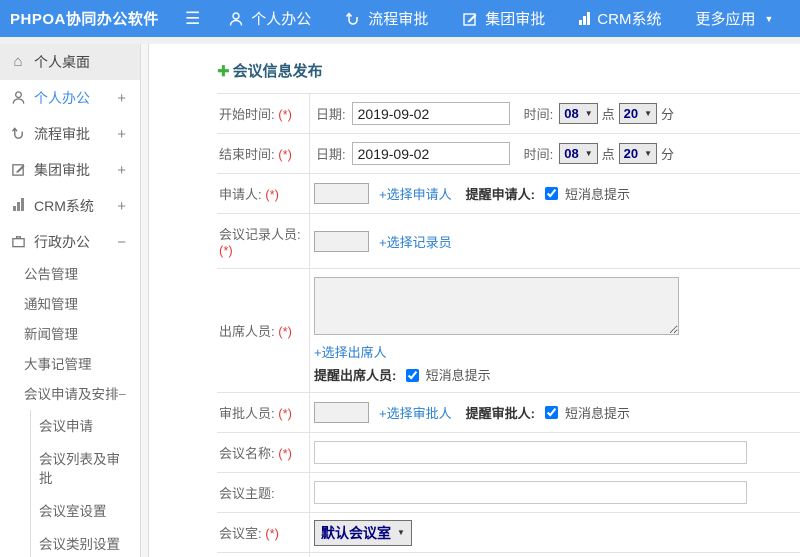 The width and height of the screenshot is (800, 557). What do you see at coordinates (508, 413) in the screenshot?
I see `form-row-approver: 审批人员: (*) +选择审批人 提醒审批人: 短消息提示` at bounding box center [508, 413].